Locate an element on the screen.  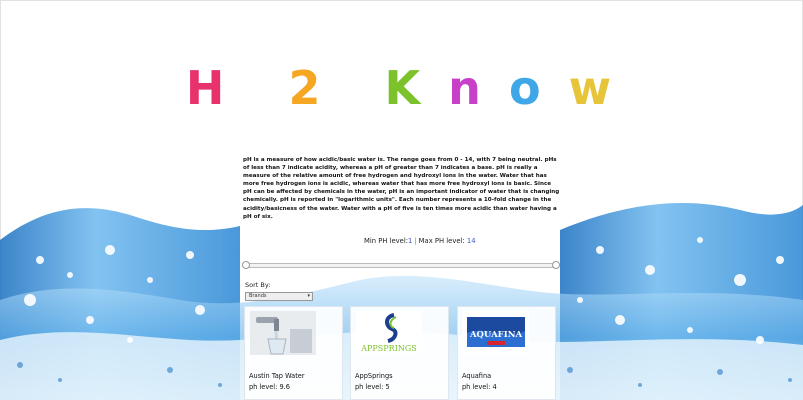
max-ph-label: Max PH level: is located at coordinates (441, 241).